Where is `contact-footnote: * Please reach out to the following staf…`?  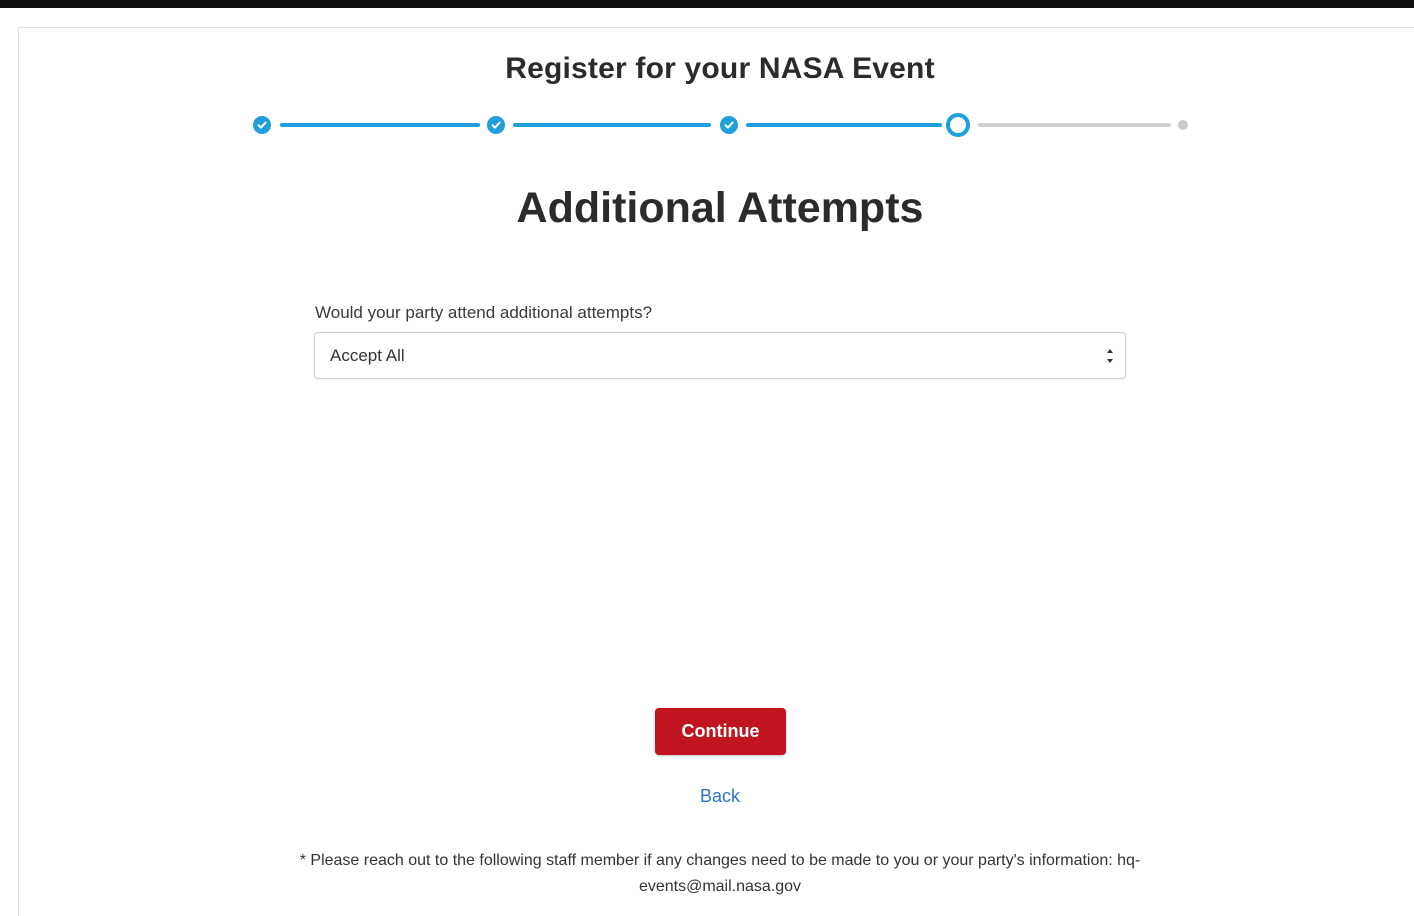 contact-footnote: * Please reach out to the following staf… is located at coordinates (720, 873).